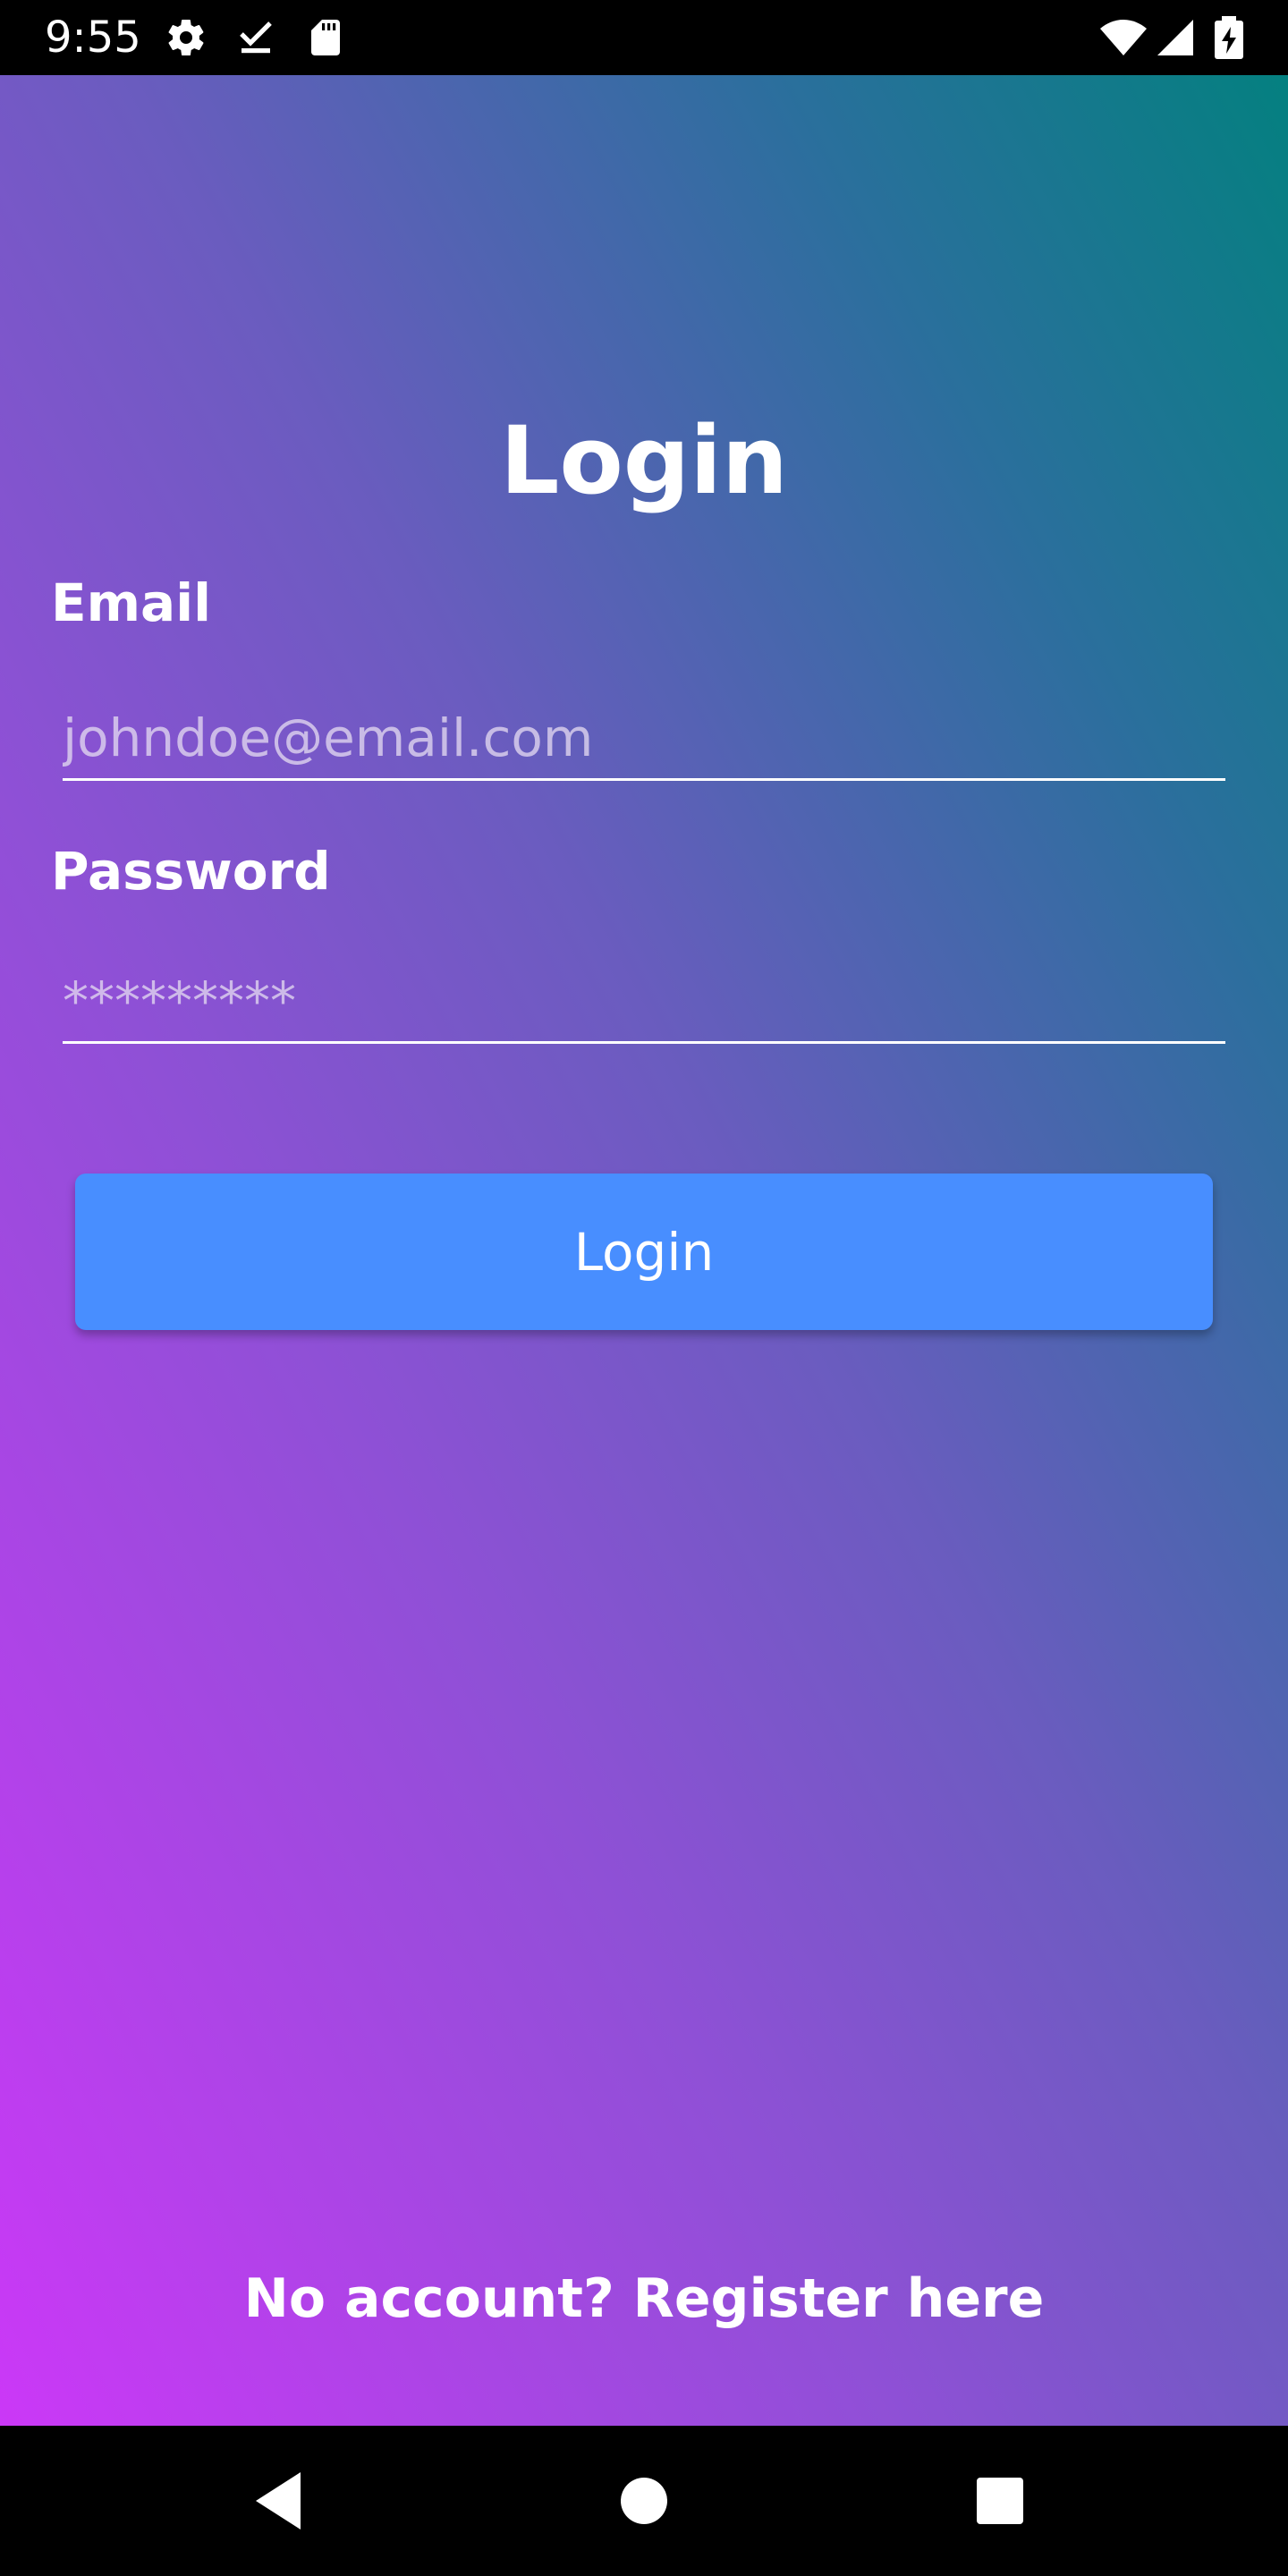  Describe the element at coordinates (325, 37) in the screenshot. I see `sd-card-icon` at that location.